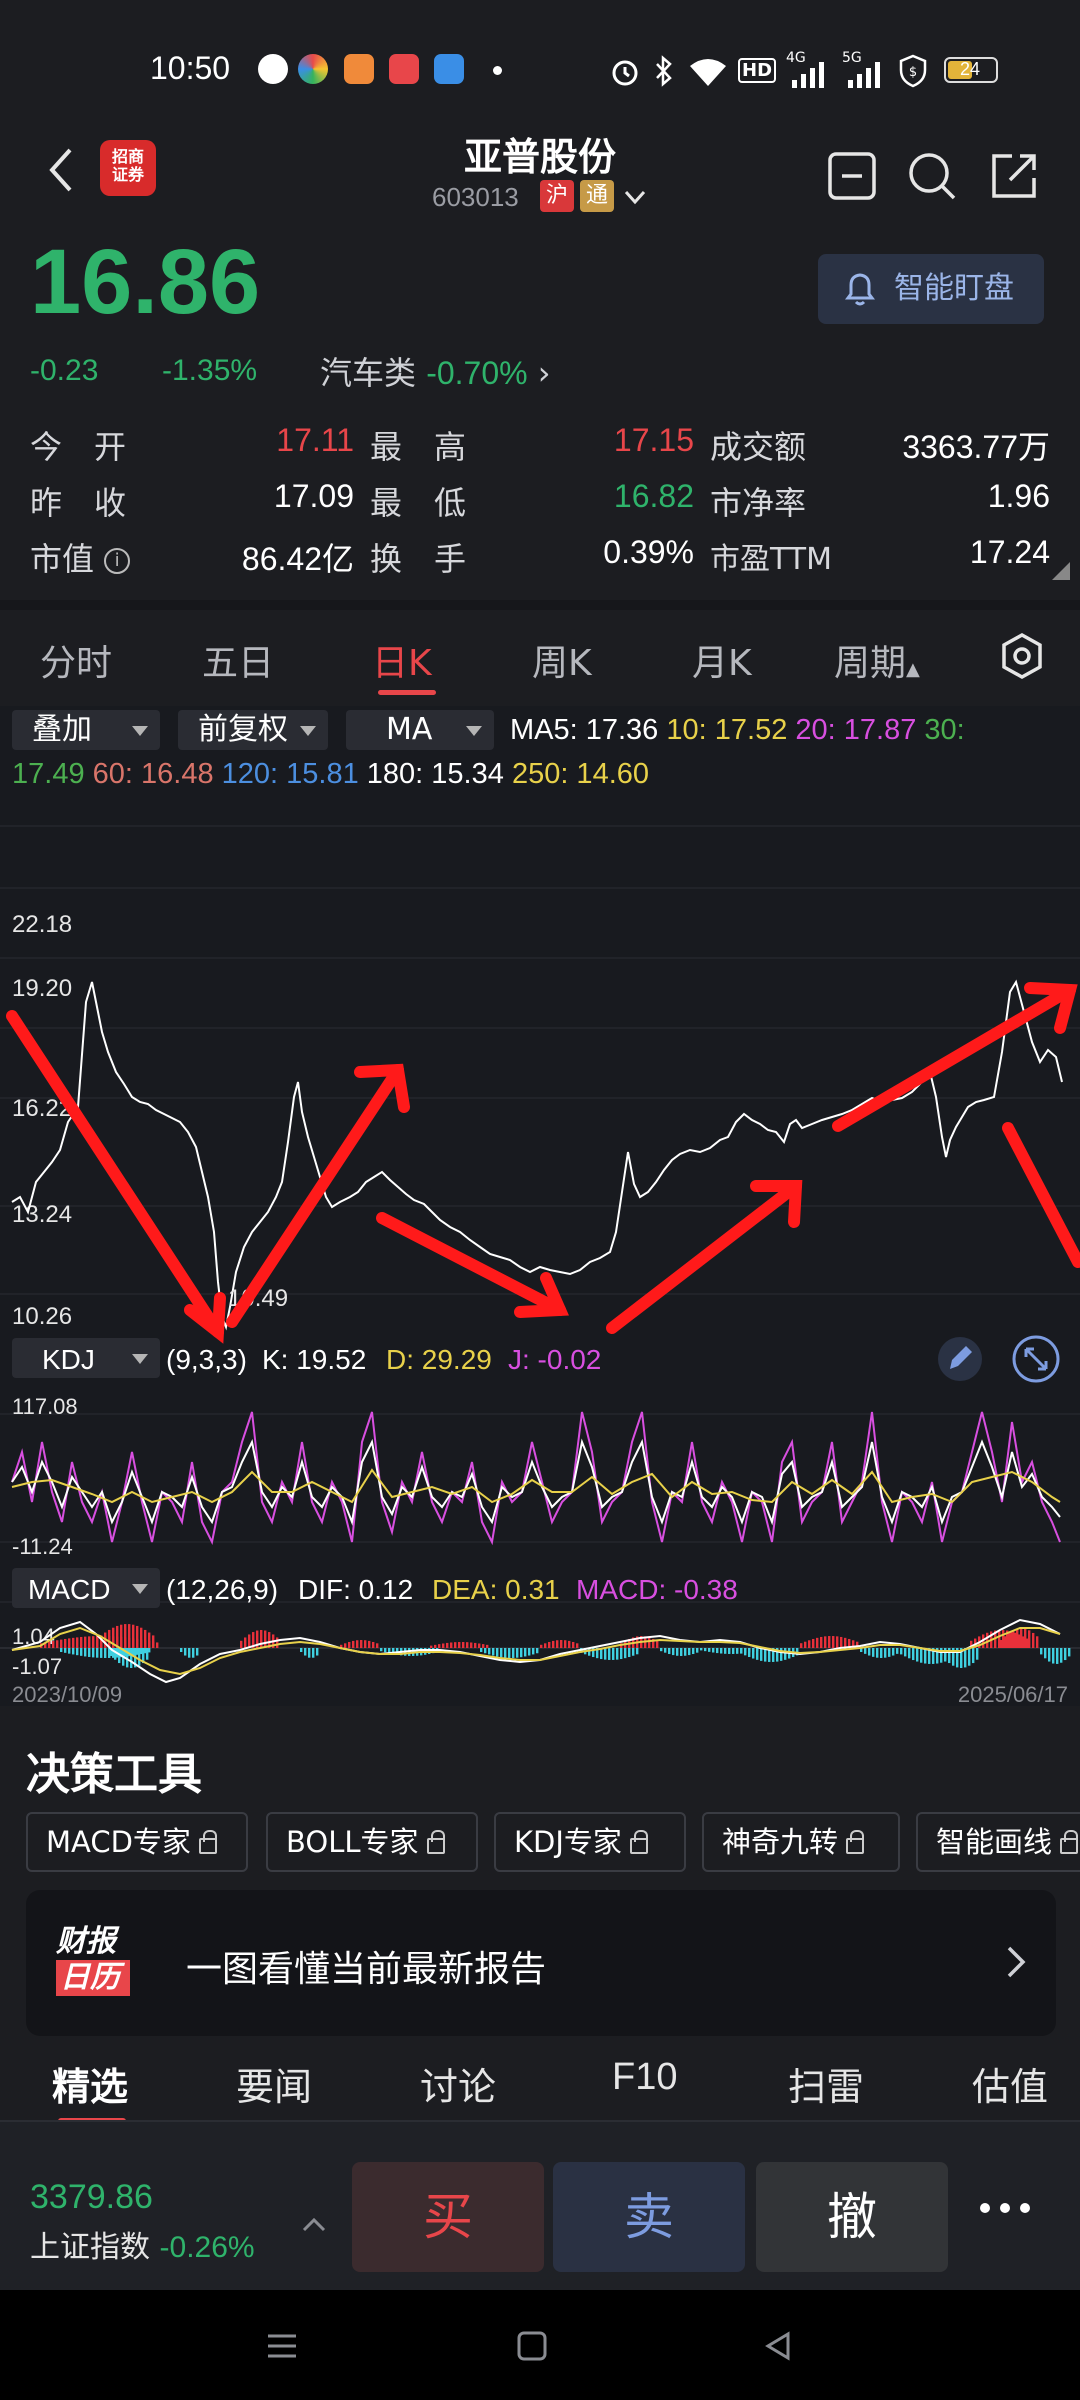  Describe the element at coordinates (808, 75) in the screenshot. I see `signal-4g-icon` at that location.